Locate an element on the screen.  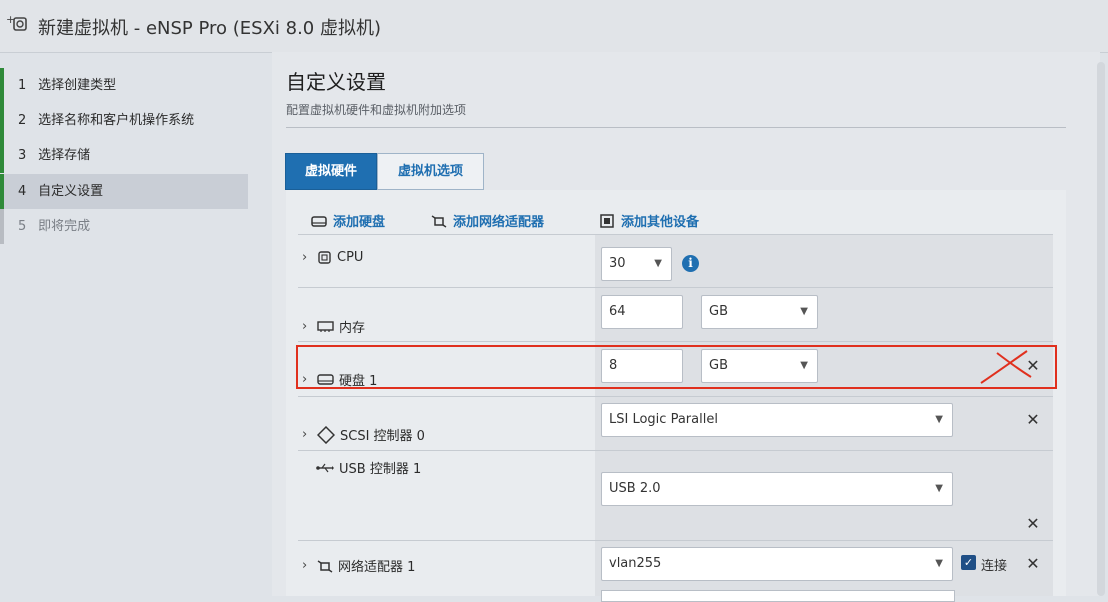
scsi-type-value: LSI Logic Parallel is located at coordinates (663, 419).